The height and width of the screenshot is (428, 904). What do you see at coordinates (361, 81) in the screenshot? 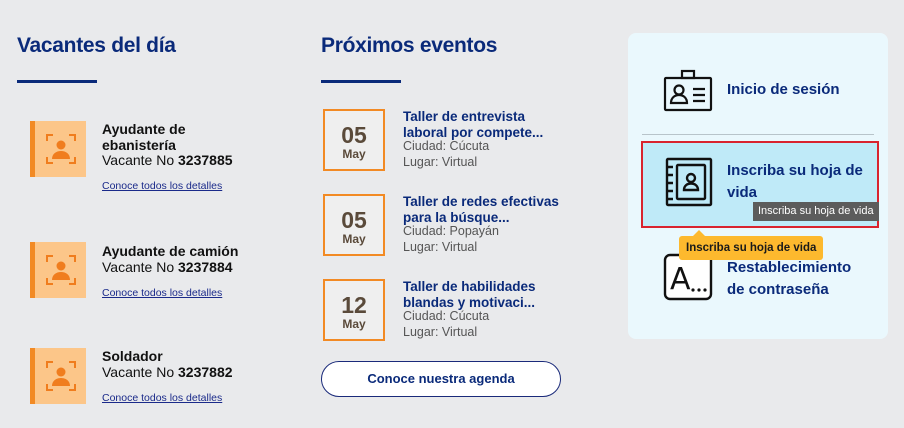
I see `events-underline` at bounding box center [361, 81].